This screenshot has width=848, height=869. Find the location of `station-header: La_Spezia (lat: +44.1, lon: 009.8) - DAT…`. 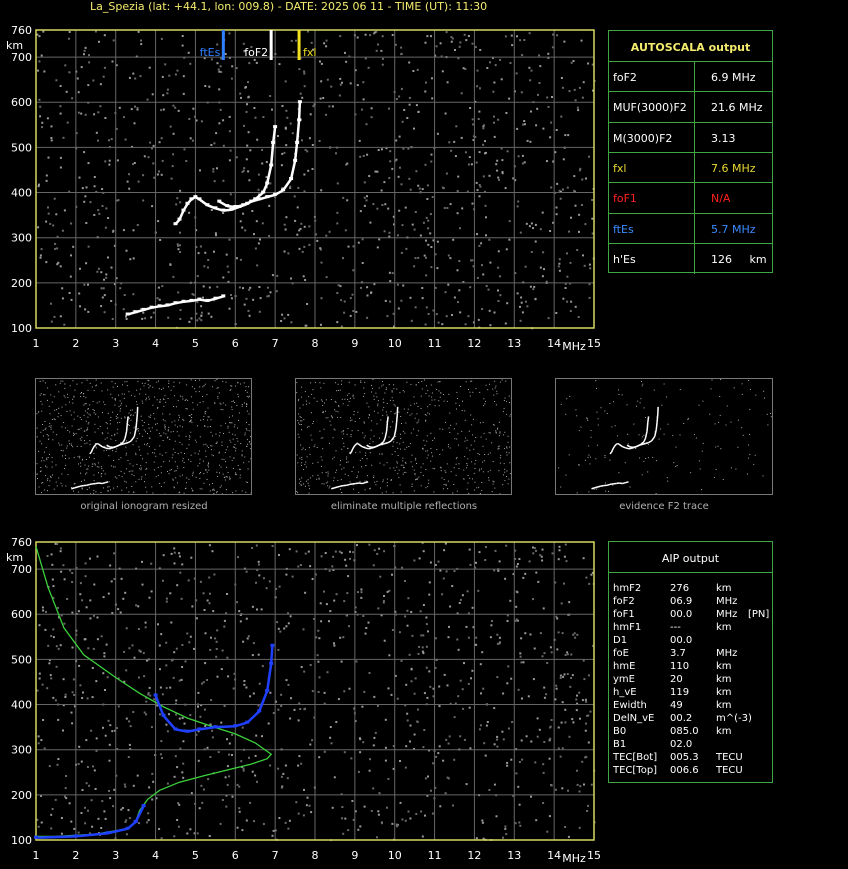

station-header: La_Spezia (lat: +44.1, lon: 009.8) - DAT… is located at coordinates (289, 6).